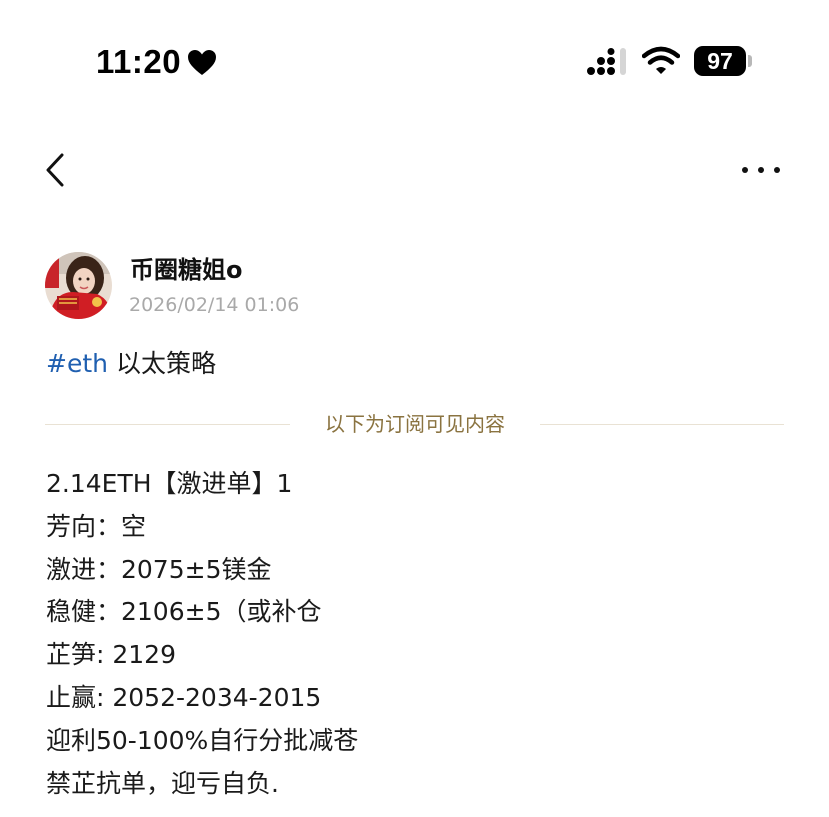  What do you see at coordinates (162, 783) in the screenshot?
I see `body-line: 禁芷抗单，迎亏自负.` at bounding box center [162, 783].